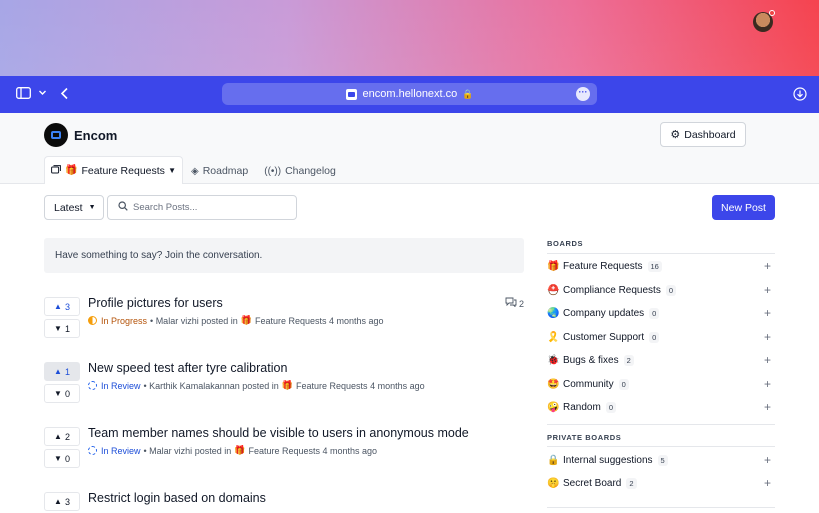 The image size is (819, 513). Describe the element at coordinates (584, 437) in the screenshot. I see `private-boards-heading: PRIVATE BOARDS` at that location.